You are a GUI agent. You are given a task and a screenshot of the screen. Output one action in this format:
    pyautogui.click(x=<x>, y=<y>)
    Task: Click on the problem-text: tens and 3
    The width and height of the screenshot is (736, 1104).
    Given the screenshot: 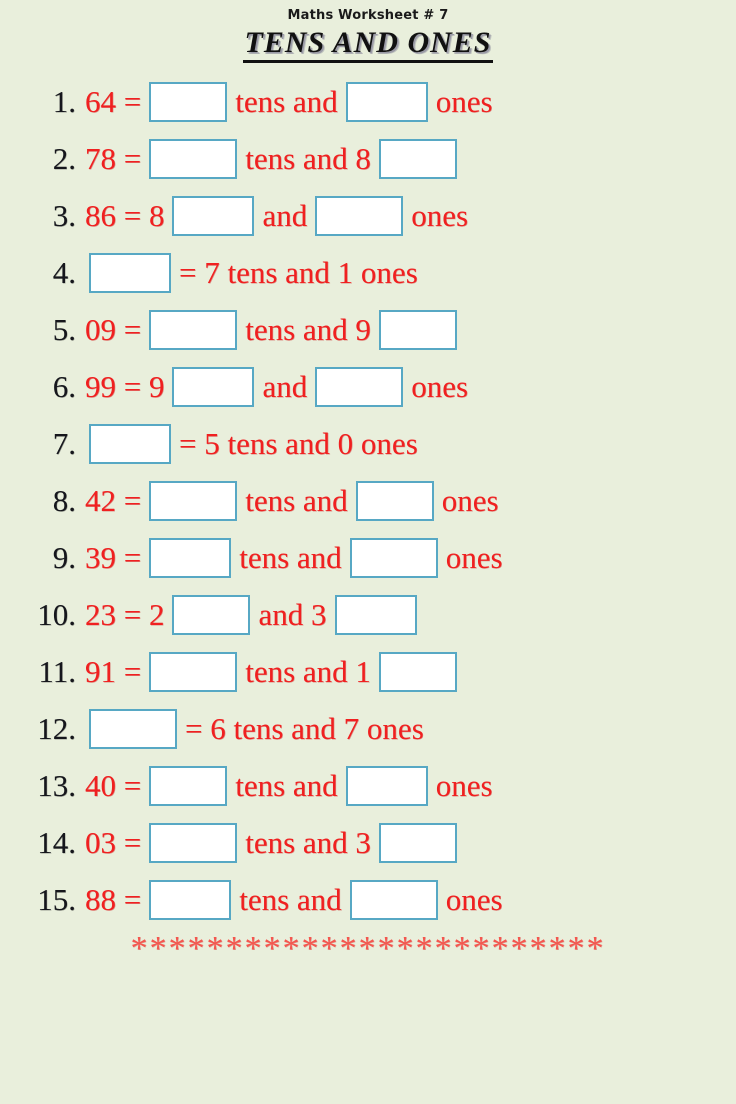 What is the action you would take?
    pyautogui.click(x=308, y=842)
    